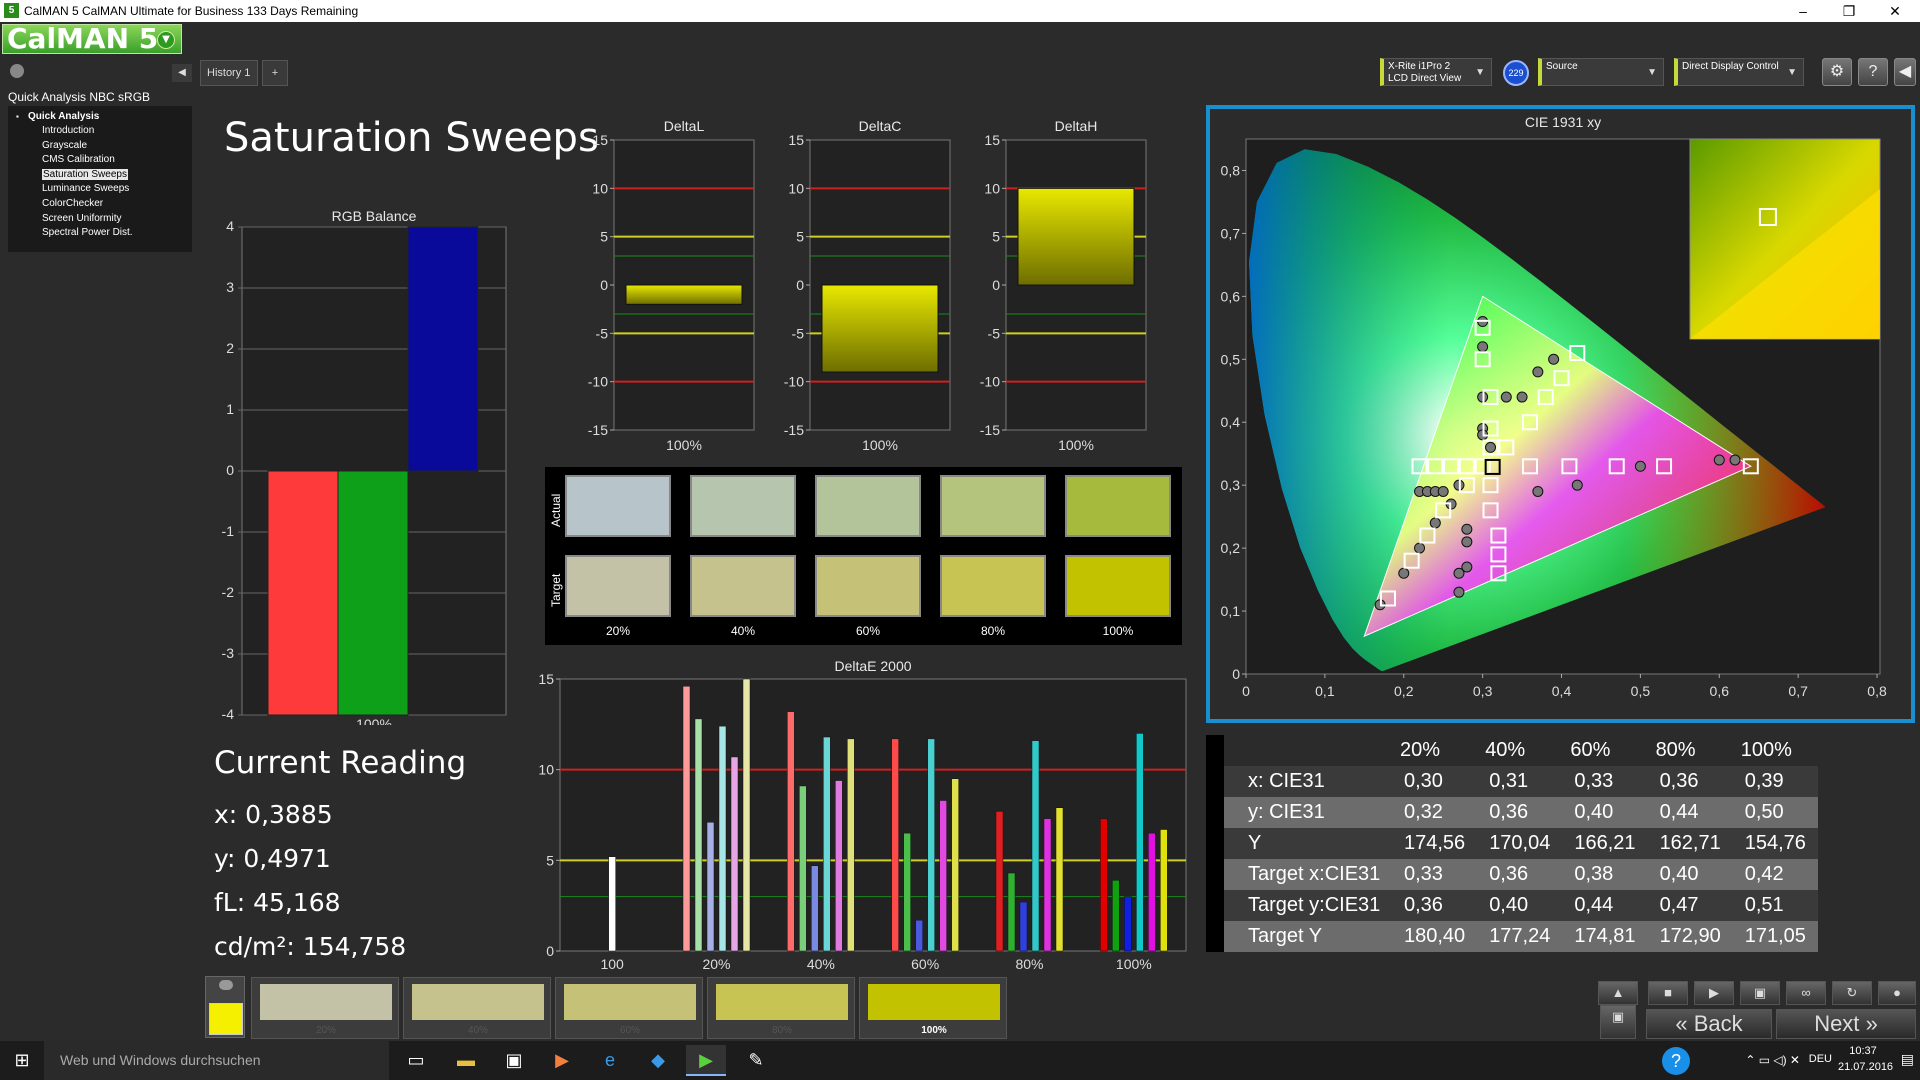 Image resolution: width=1920 pixels, height=1080 pixels. Describe the element at coordinates (990, 382) in the screenshot. I see `y-tick-label: -10` at that location.